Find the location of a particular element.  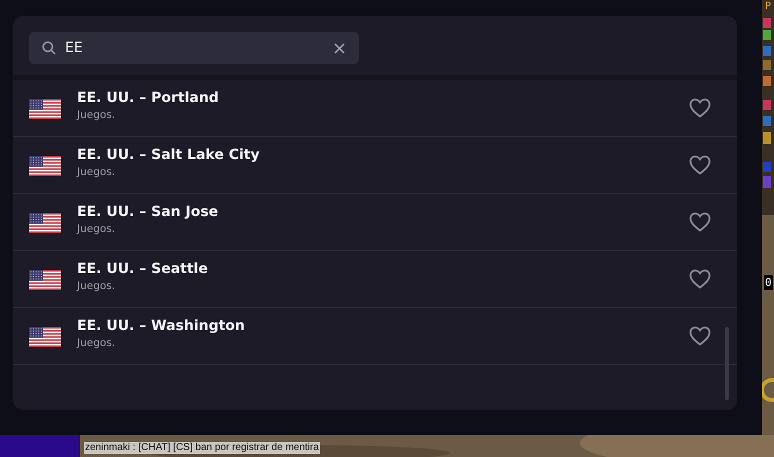

server-name: EE. UU. – Portland is located at coordinates (148, 98).